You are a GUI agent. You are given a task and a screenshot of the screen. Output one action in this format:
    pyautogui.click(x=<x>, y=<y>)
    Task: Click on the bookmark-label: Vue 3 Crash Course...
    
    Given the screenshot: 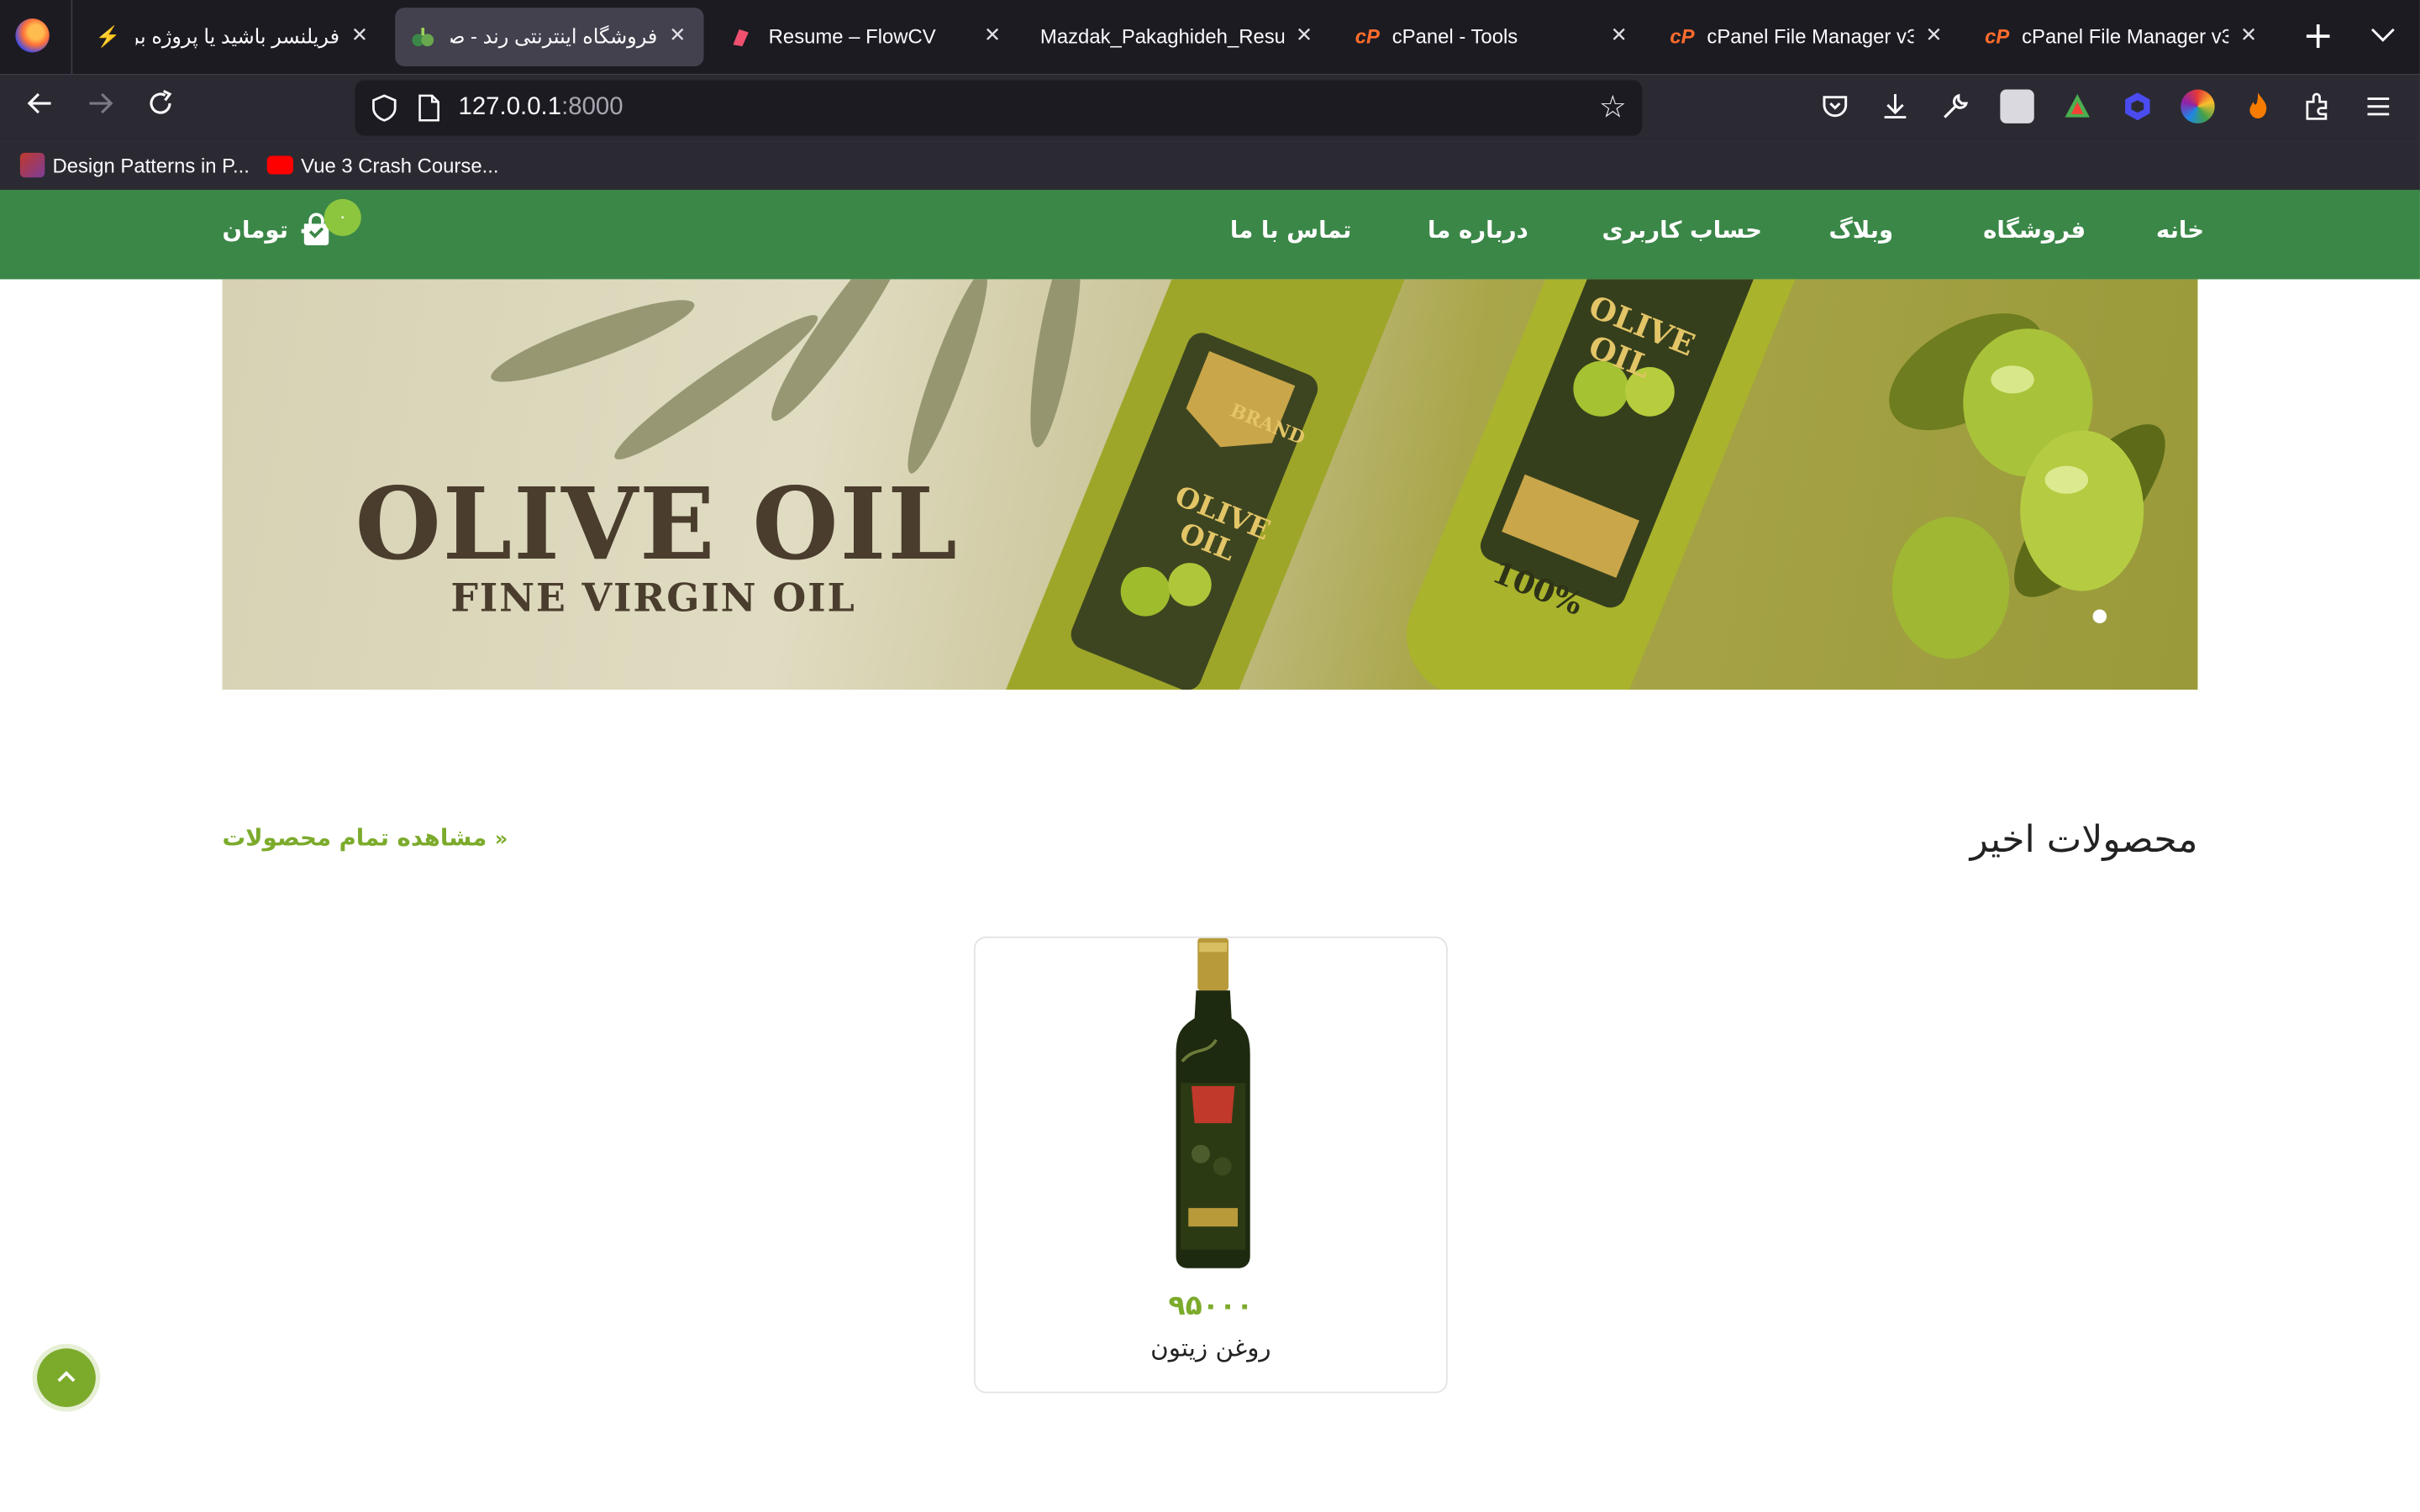 What is the action you would take?
    pyautogui.click(x=400, y=166)
    